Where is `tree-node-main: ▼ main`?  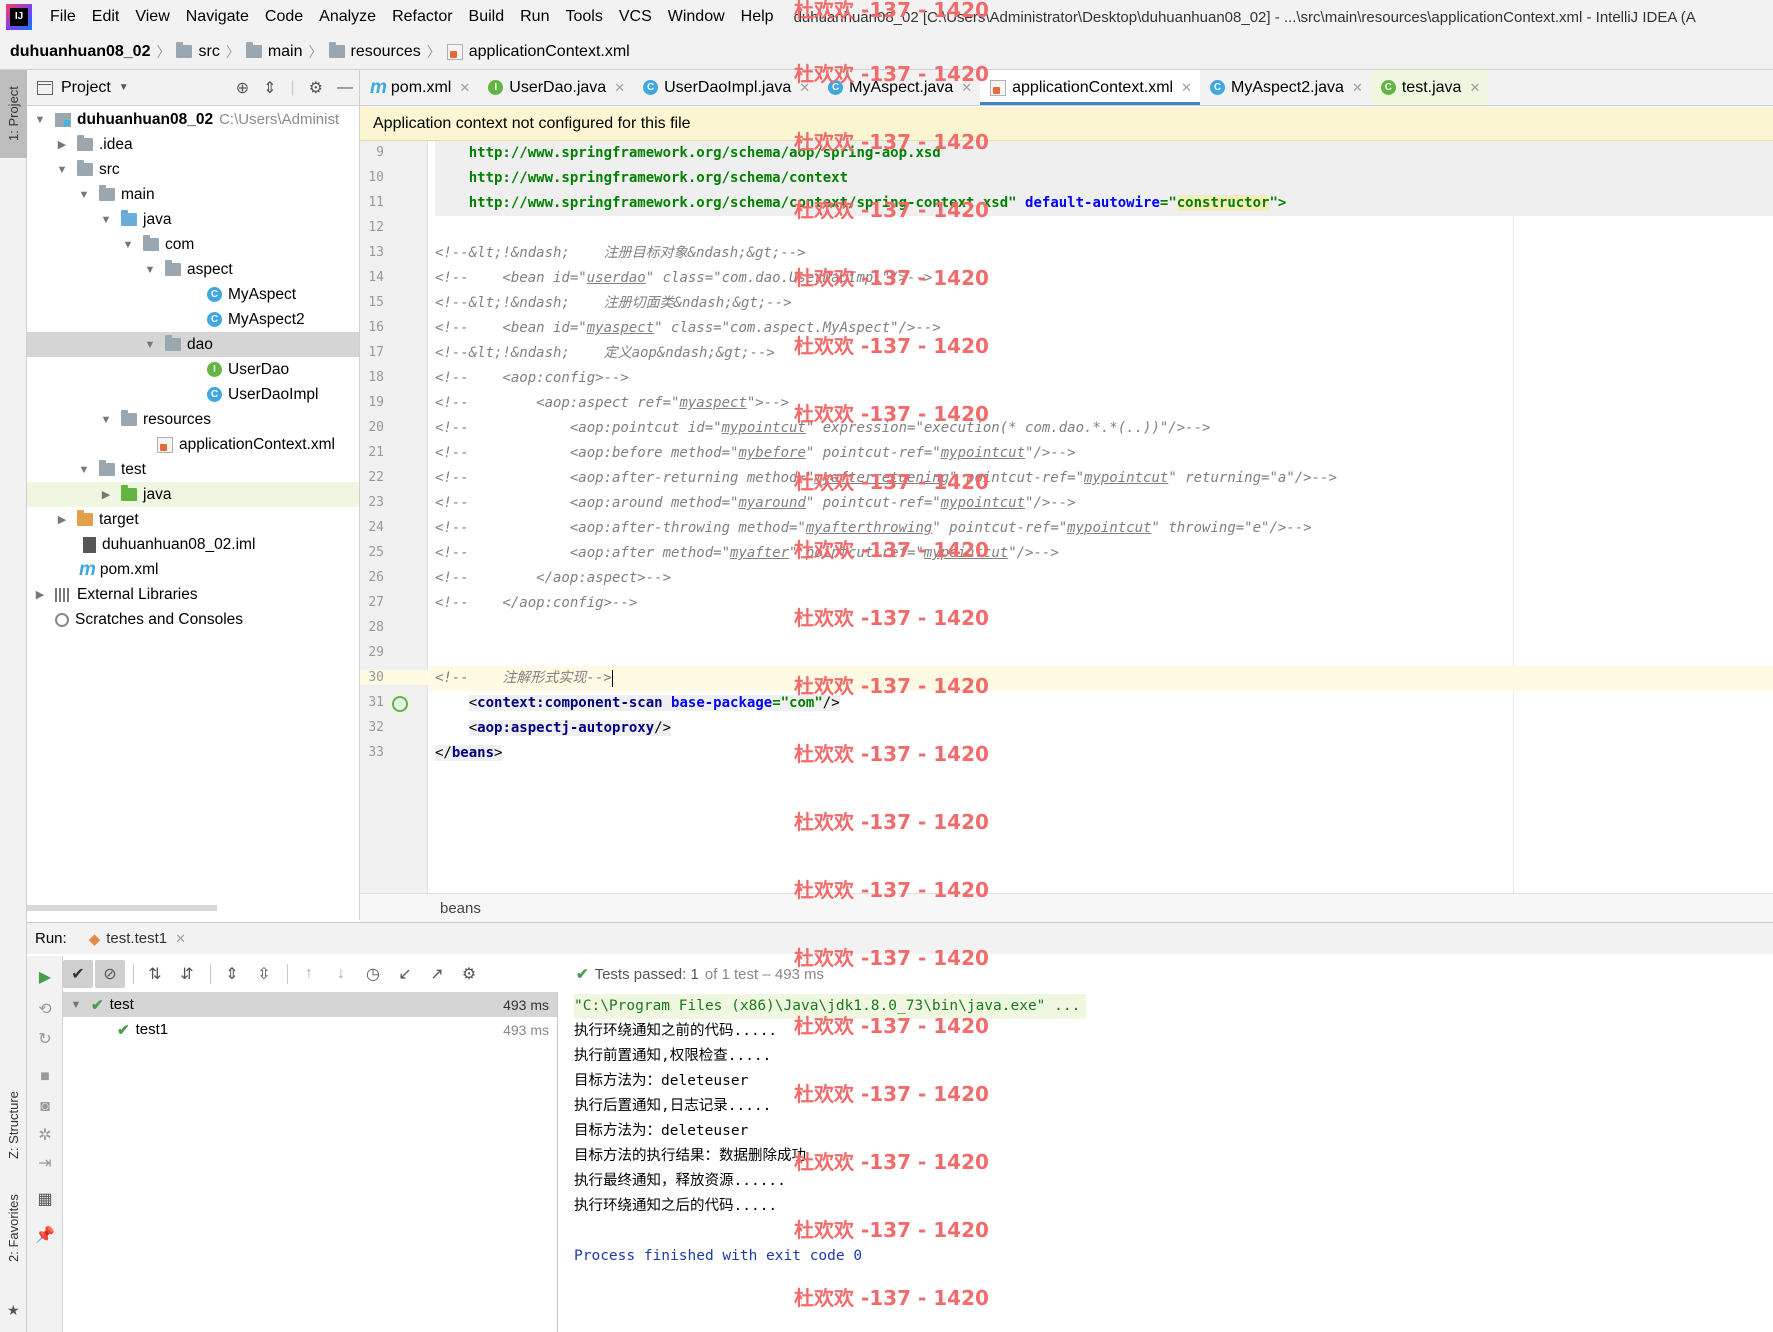
tree-node-main: ▼ main is located at coordinates (193, 194).